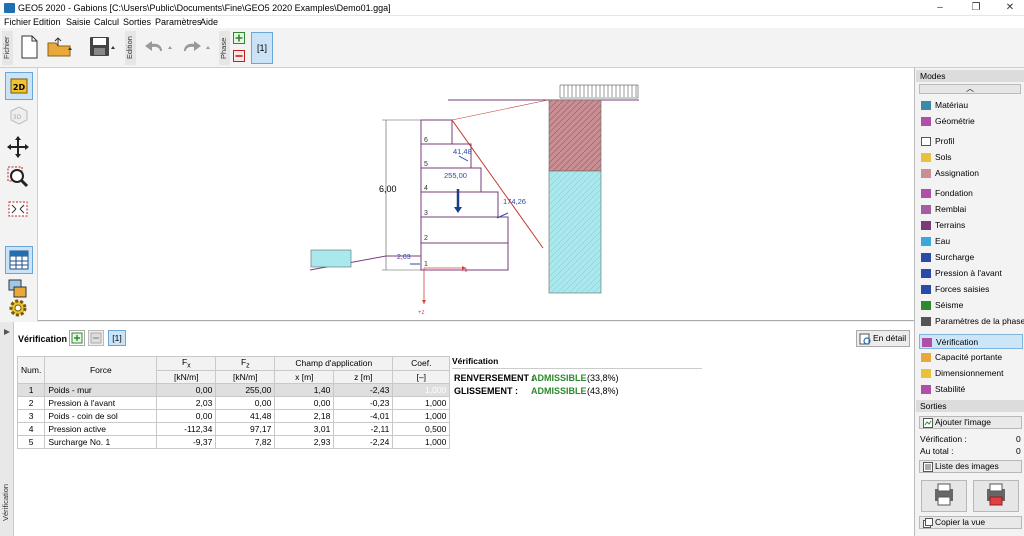  What do you see at coordinates (971, 193) in the screenshot?
I see `mode-fondation: Fondation` at bounding box center [971, 193].